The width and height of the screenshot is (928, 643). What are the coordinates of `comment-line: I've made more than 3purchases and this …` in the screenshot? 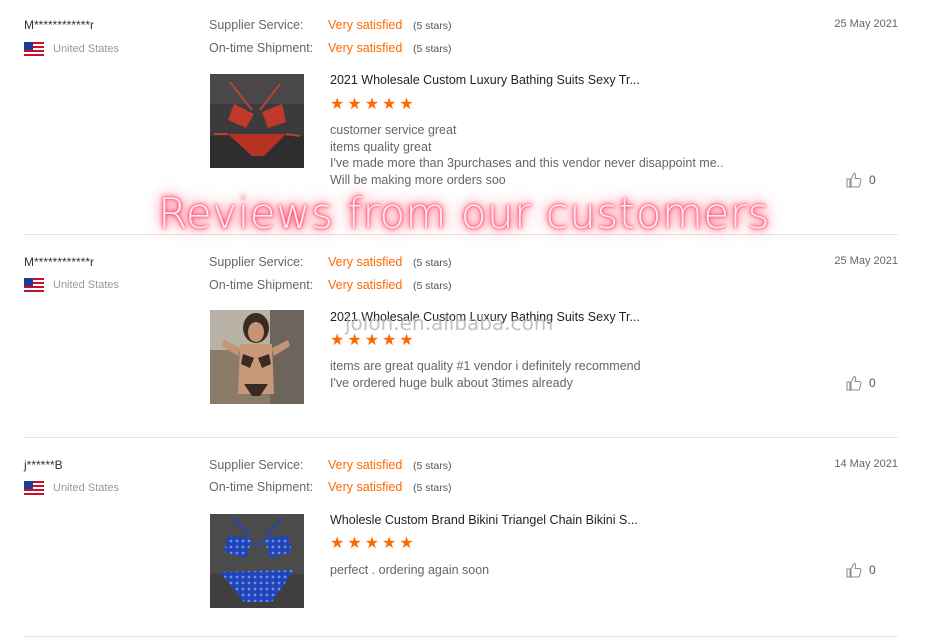 It's located at (527, 163).